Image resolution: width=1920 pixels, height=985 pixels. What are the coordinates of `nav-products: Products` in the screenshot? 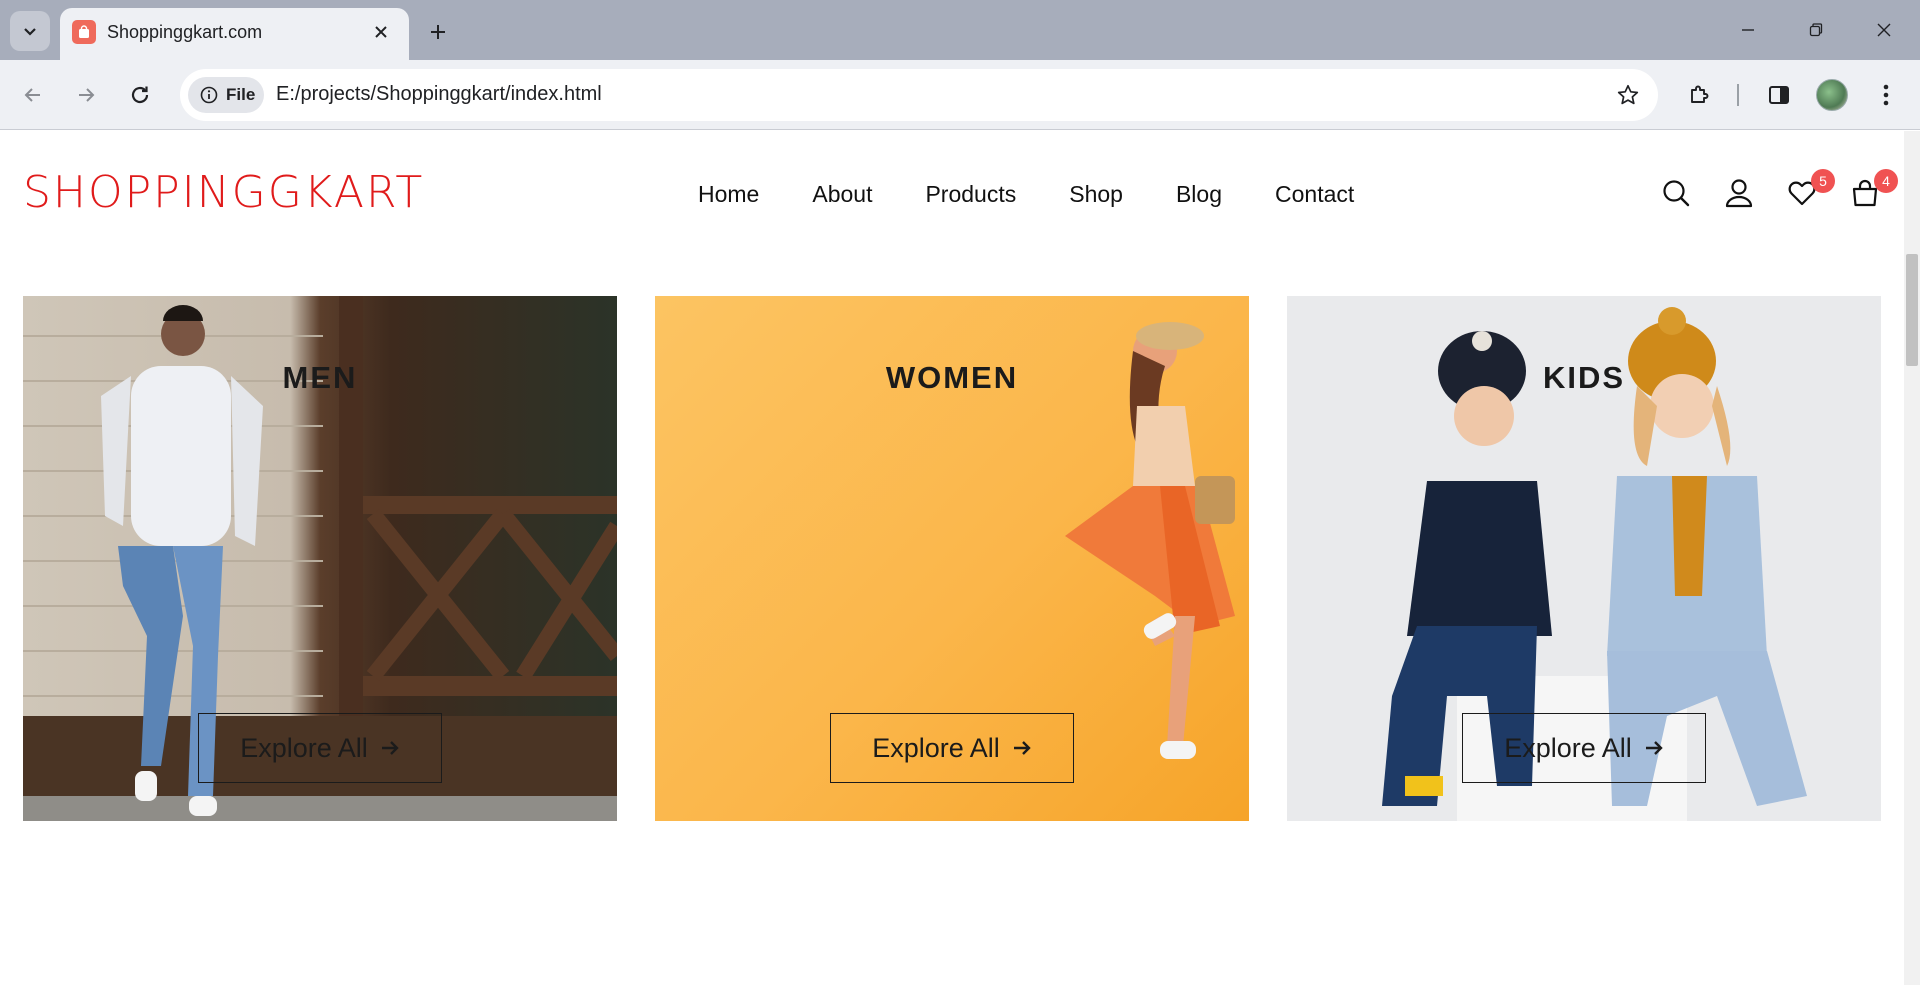 It's located at (970, 194).